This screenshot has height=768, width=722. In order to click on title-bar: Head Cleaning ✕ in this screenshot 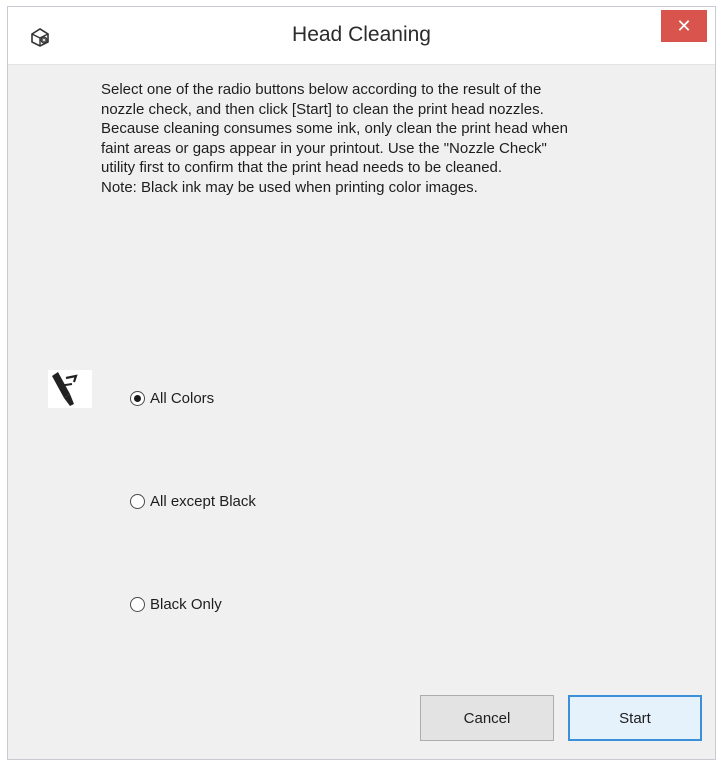, I will do `click(361, 36)`.